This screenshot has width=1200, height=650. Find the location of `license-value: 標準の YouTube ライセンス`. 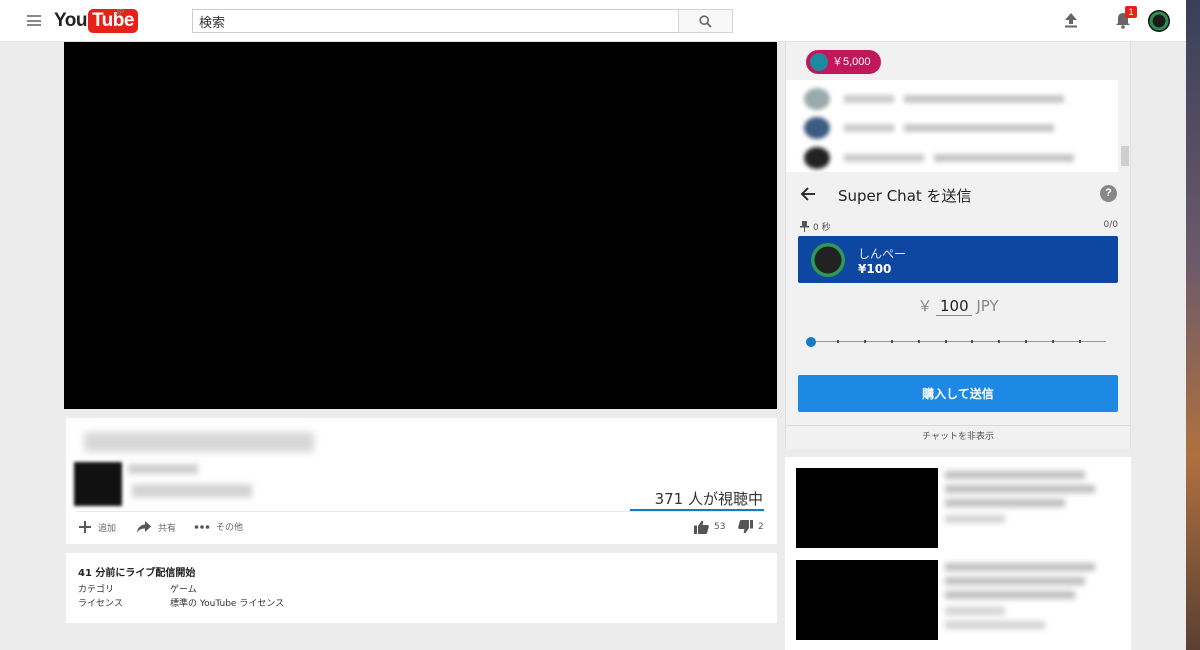

license-value: 標準の YouTube ライセンス is located at coordinates (227, 604).